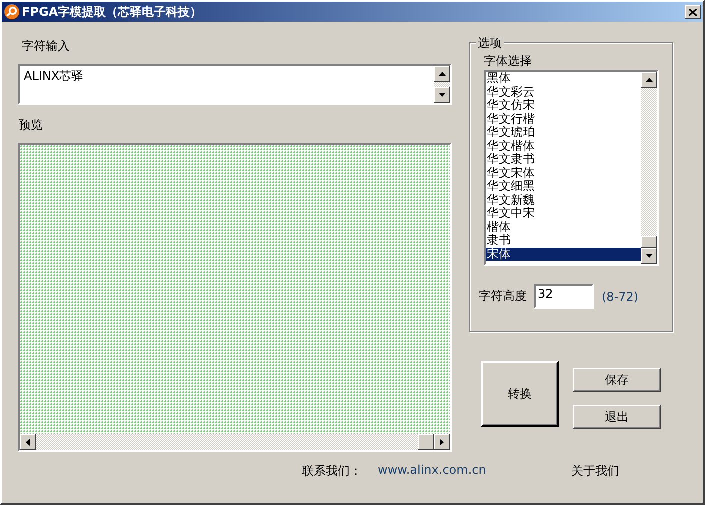 The height and width of the screenshot is (505, 705). I want to click on range-hint: (8-72), so click(620, 297).